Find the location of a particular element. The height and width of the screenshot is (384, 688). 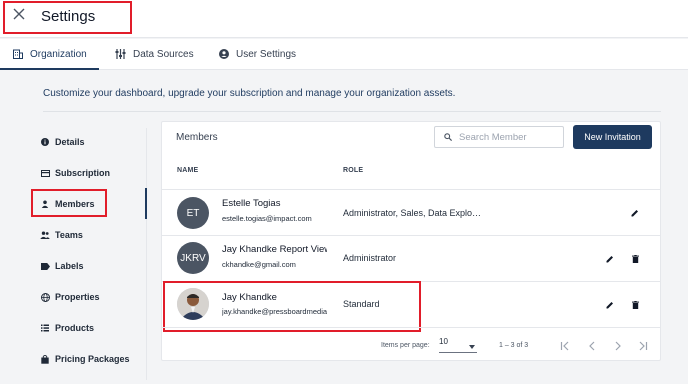

sidebar-item-label: Teams is located at coordinates (69, 235).